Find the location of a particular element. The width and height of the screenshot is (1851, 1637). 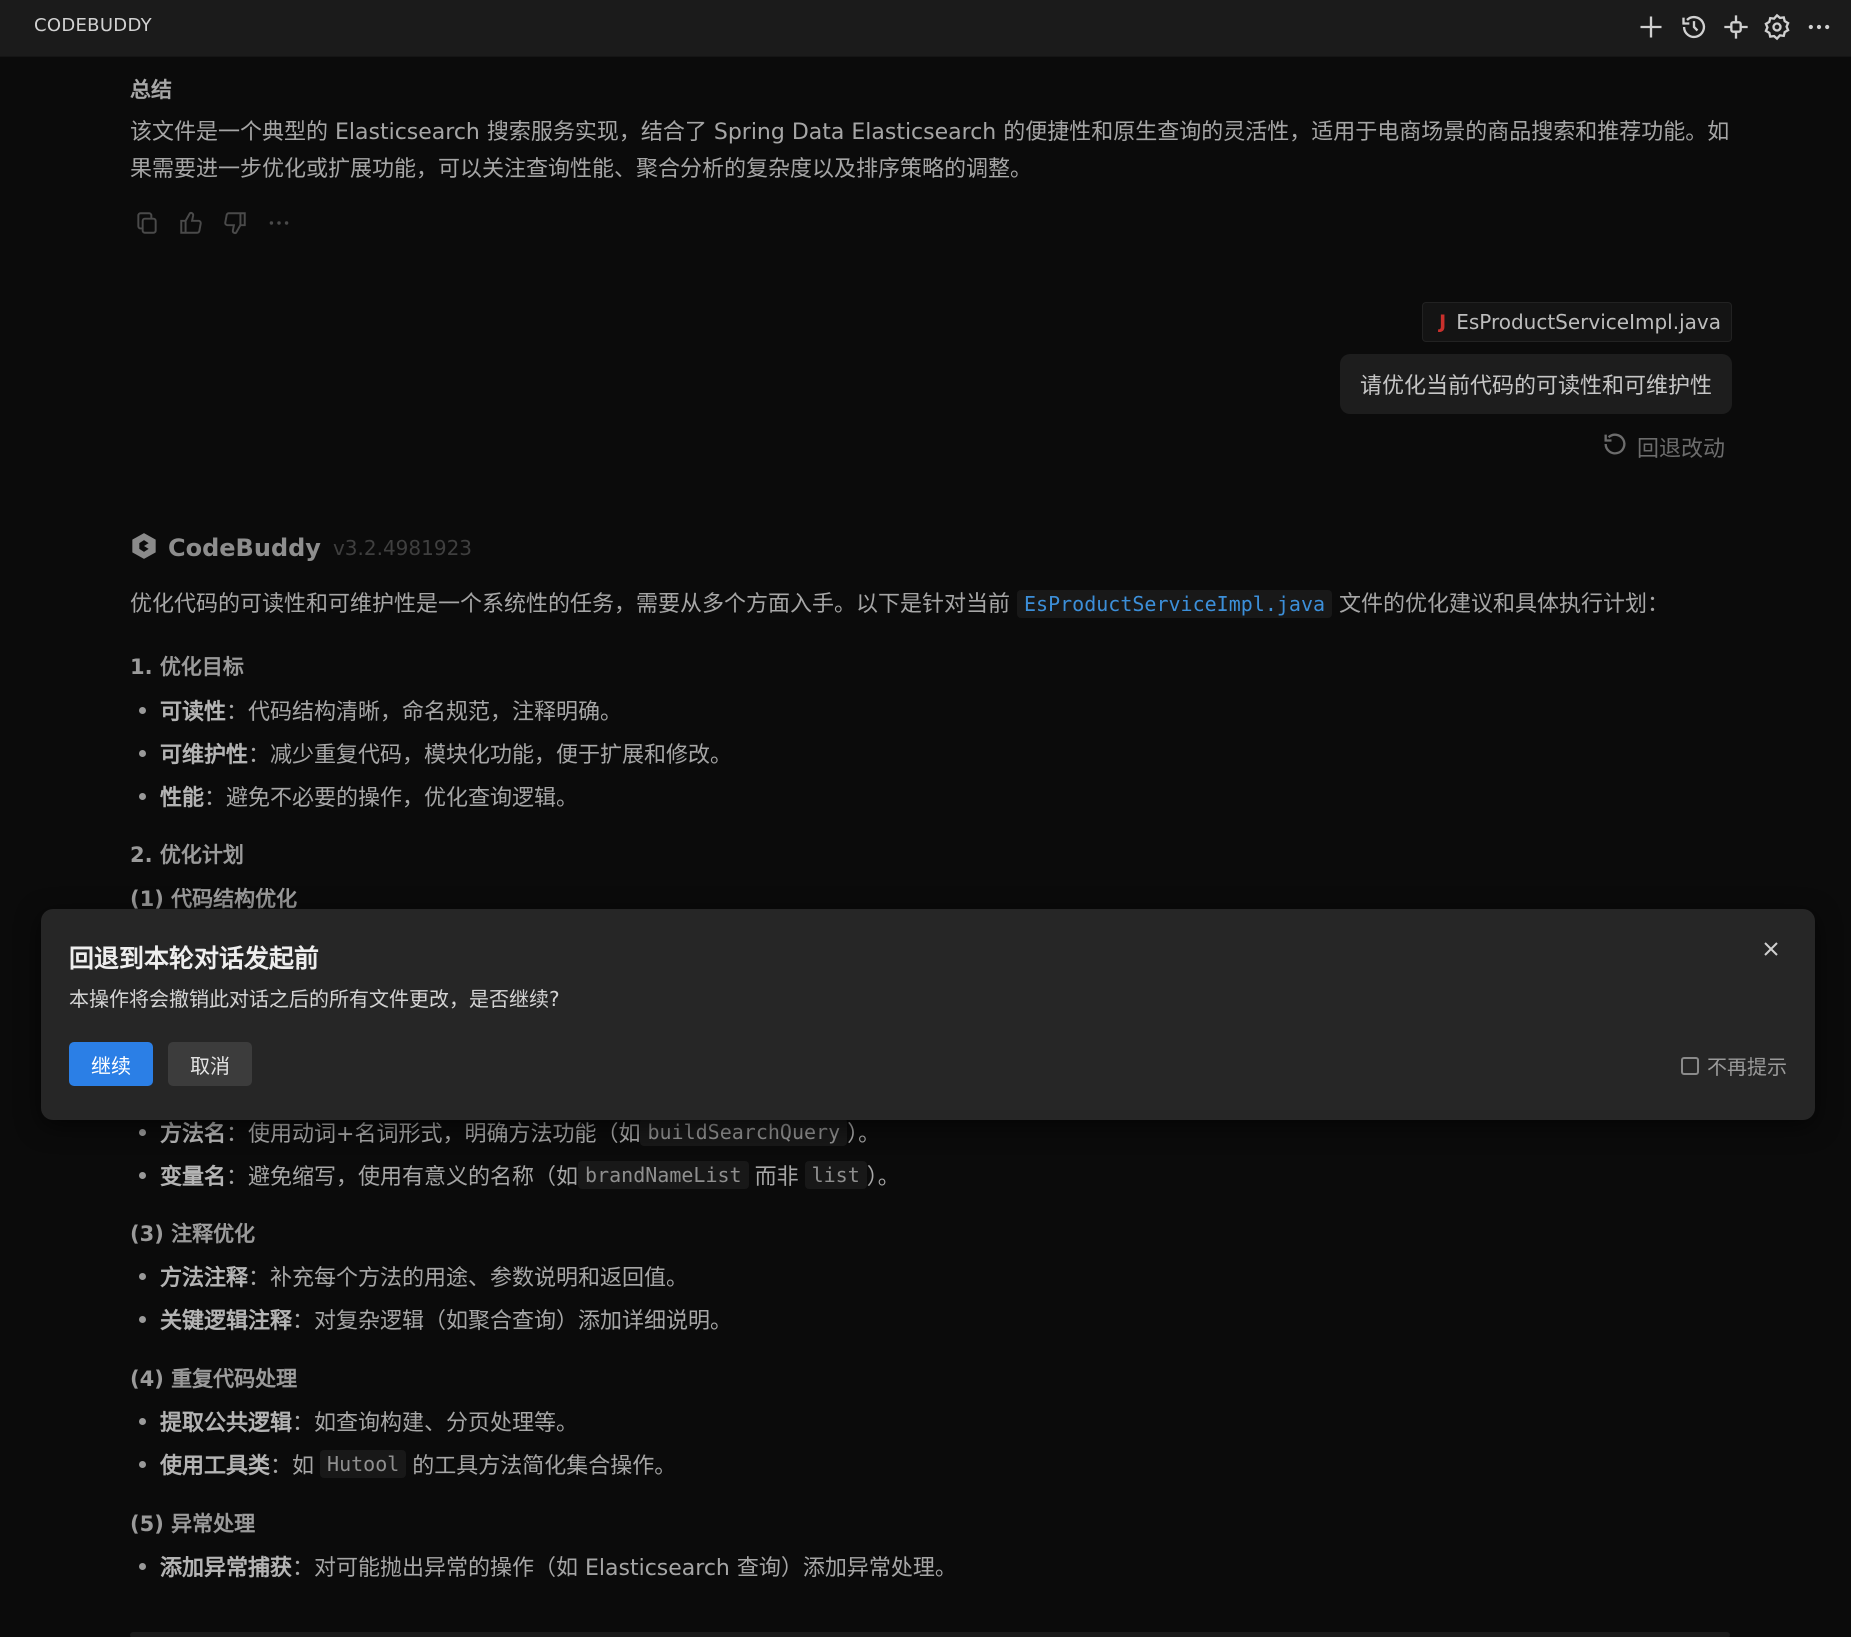

user-message-bubble: 请优化当前代码的可读性和可维护性 is located at coordinates (1535, 384).